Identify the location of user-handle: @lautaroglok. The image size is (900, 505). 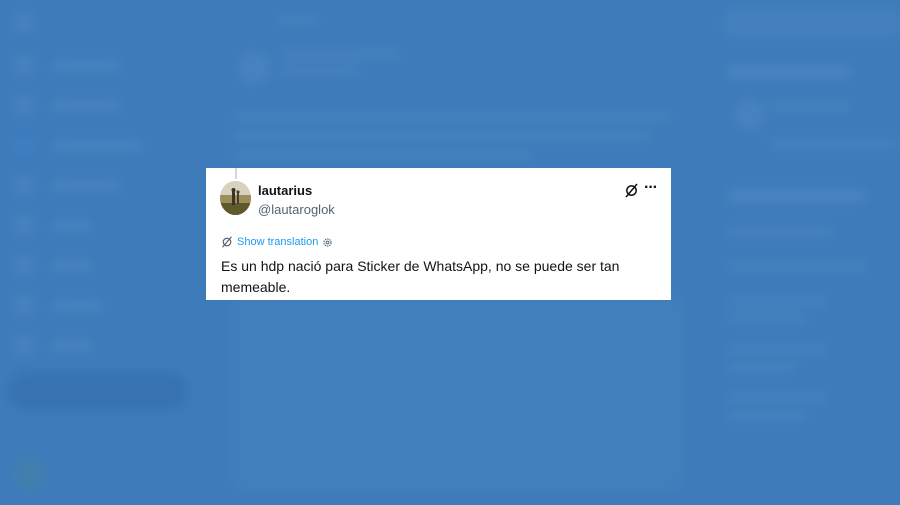
(296, 209).